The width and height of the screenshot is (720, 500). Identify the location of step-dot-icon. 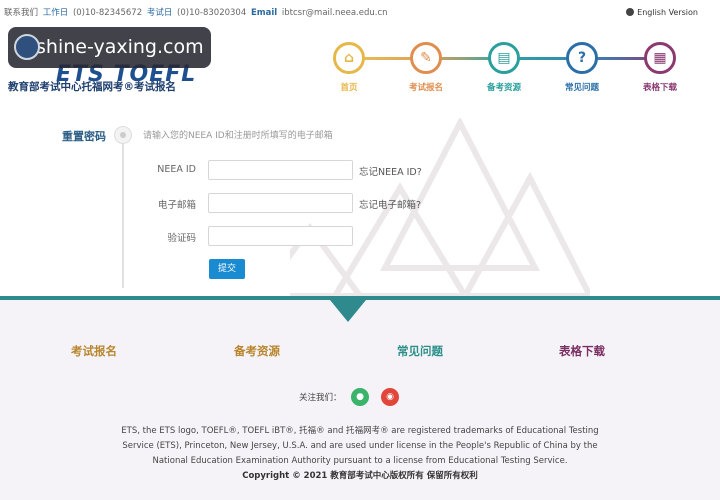
(123, 135).